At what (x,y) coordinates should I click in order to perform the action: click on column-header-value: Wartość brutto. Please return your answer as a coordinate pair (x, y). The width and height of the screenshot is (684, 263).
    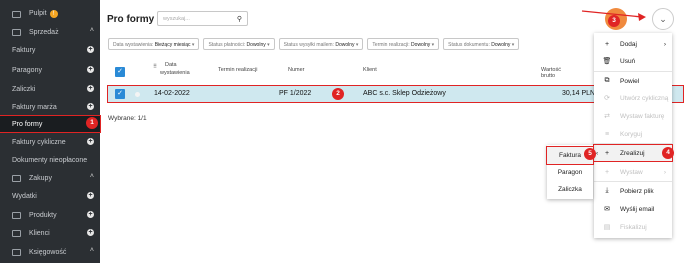
    Looking at the image, I should click on (554, 73).